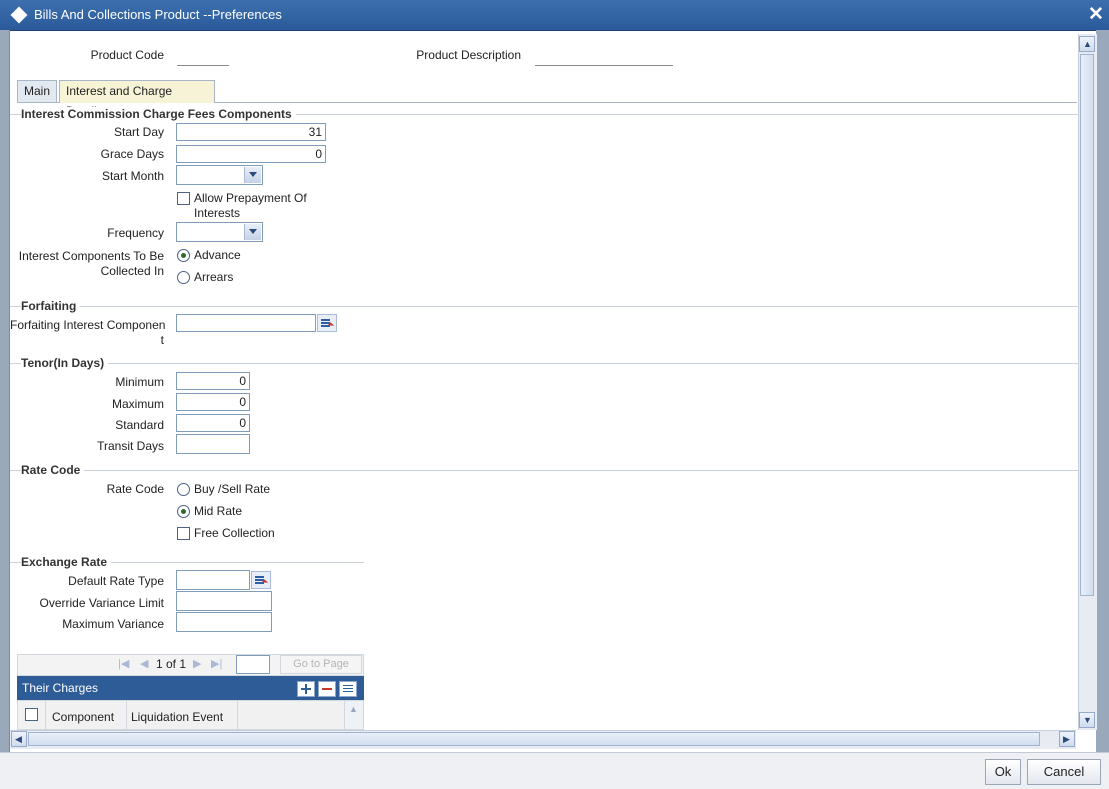 This screenshot has width=1109, height=789. What do you see at coordinates (327, 689) in the screenshot?
I see `delete-row-icon` at bounding box center [327, 689].